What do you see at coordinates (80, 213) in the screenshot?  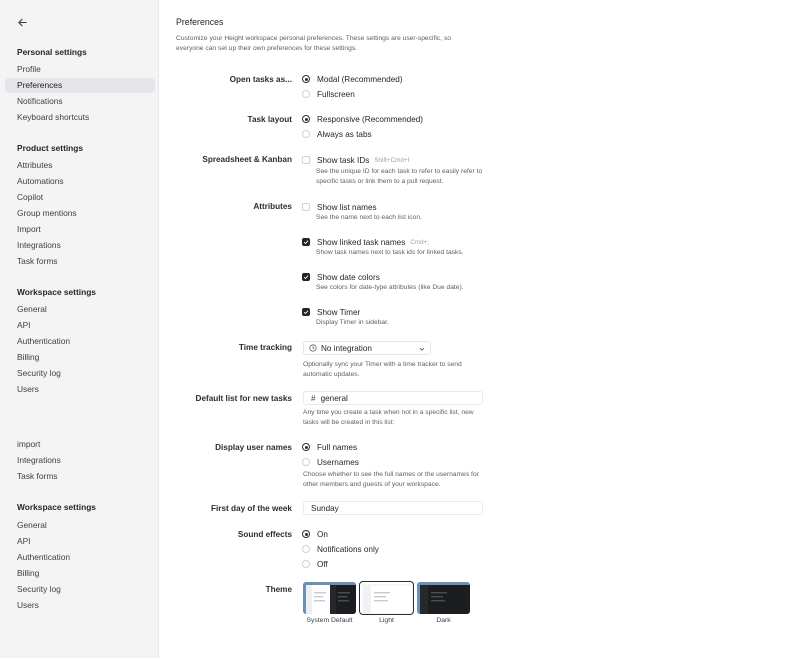 I see `sidebar-item-group-mentions: Group mentions` at bounding box center [80, 213].